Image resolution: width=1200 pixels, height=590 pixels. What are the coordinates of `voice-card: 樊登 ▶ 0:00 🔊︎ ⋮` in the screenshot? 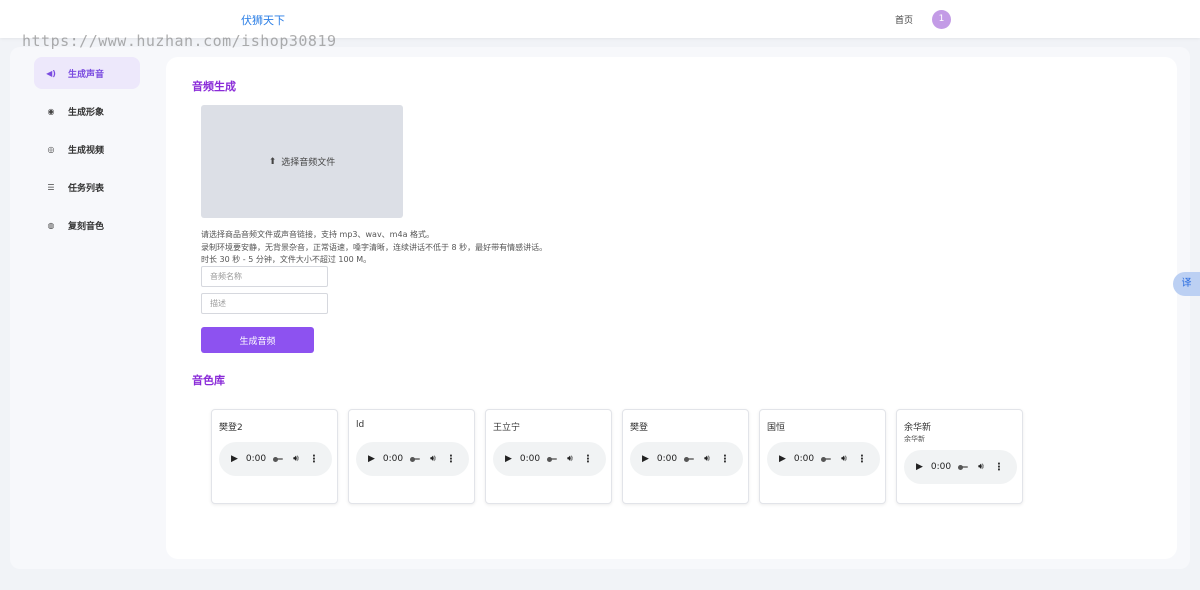 It's located at (685, 456).